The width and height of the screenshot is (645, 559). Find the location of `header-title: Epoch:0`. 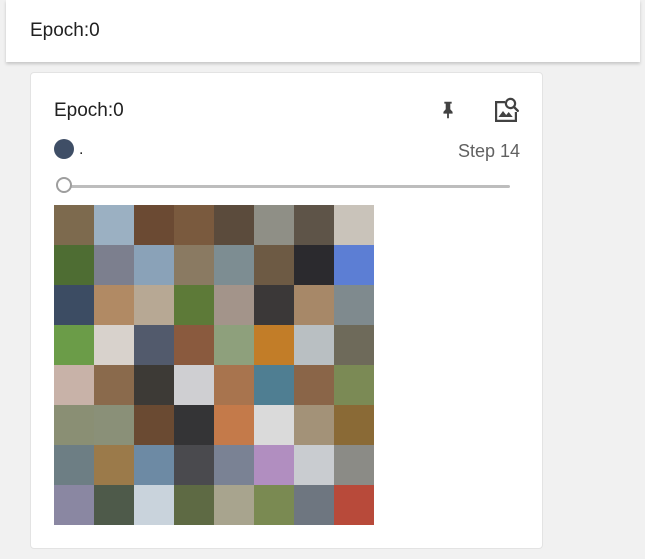

header-title: Epoch:0 is located at coordinates (65, 30).